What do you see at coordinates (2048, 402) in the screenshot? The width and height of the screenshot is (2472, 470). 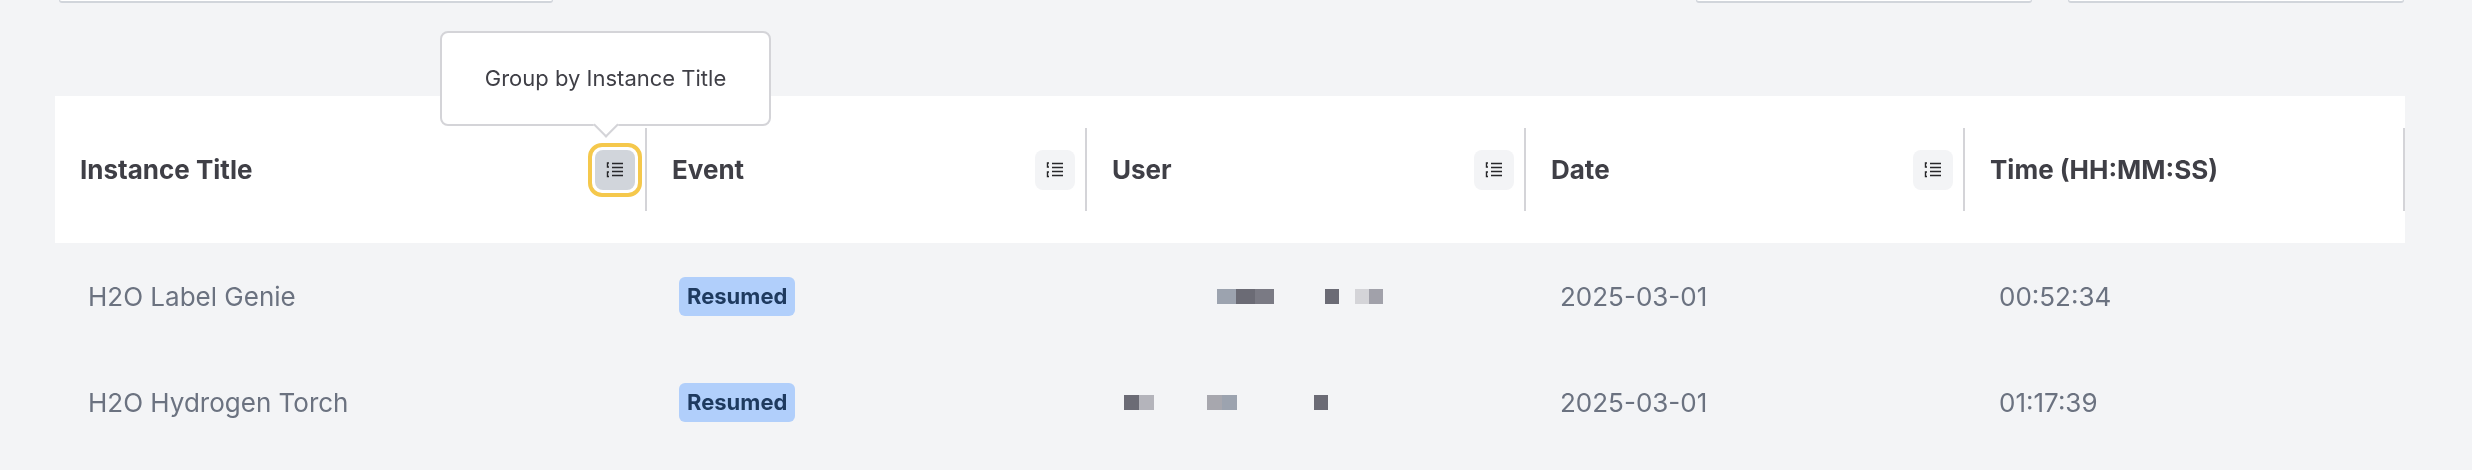 I see `table-cell: 01:17:39` at bounding box center [2048, 402].